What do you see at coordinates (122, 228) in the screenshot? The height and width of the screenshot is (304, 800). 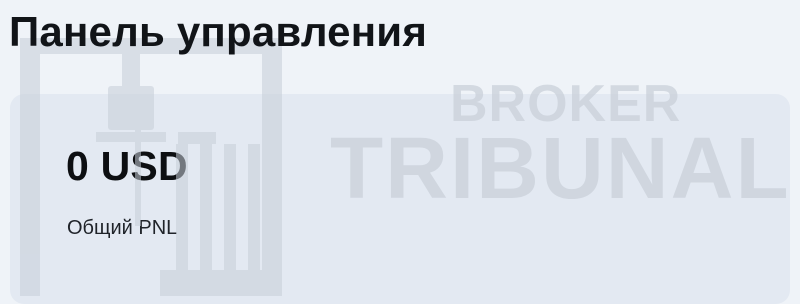 I see `total-pnl-label: Общий PNL` at bounding box center [122, 228].